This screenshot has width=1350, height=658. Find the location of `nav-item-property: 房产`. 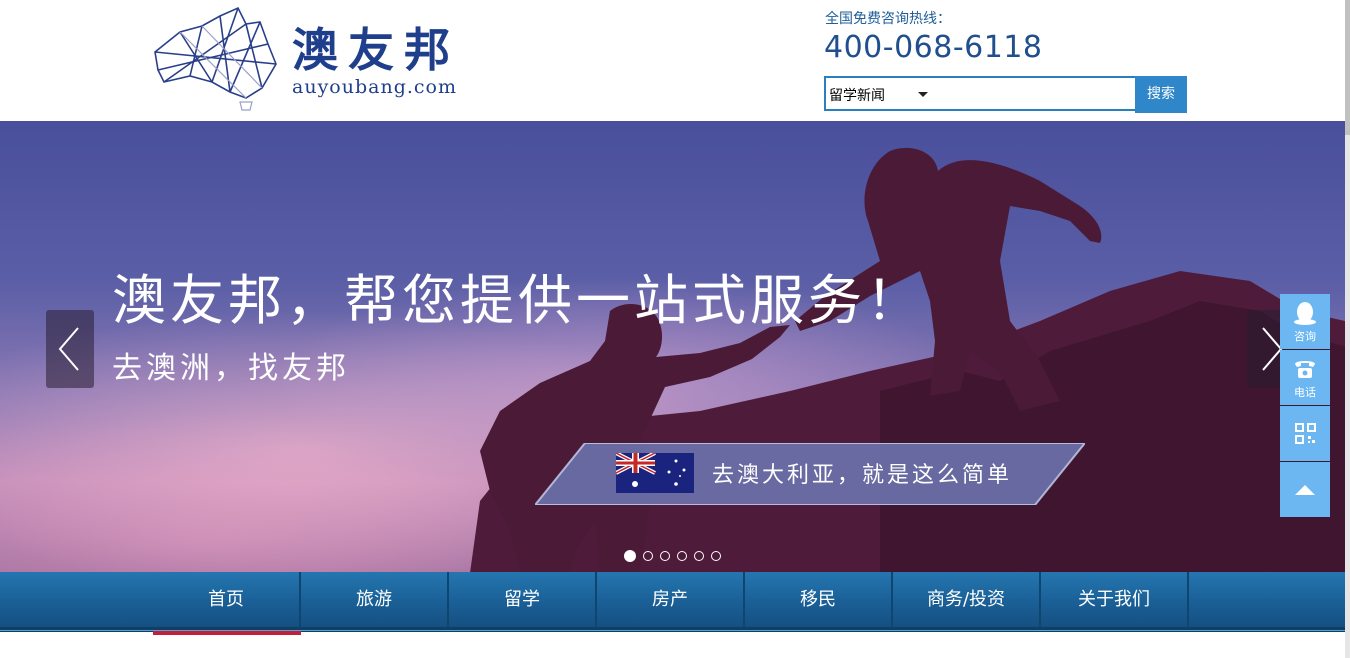

nav-item-property: 房产 is located at coordinates (671, 600).